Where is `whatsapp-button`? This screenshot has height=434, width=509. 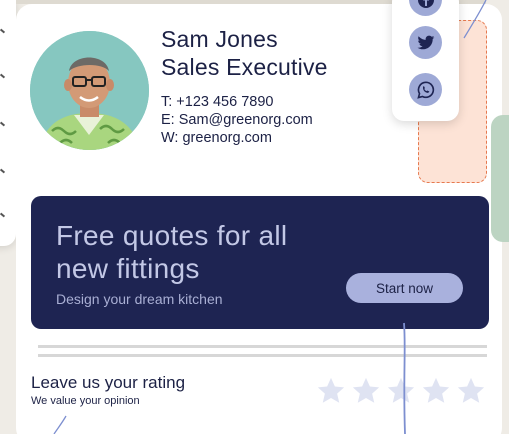 whatsapp-button is located at coordinates (425, 89).